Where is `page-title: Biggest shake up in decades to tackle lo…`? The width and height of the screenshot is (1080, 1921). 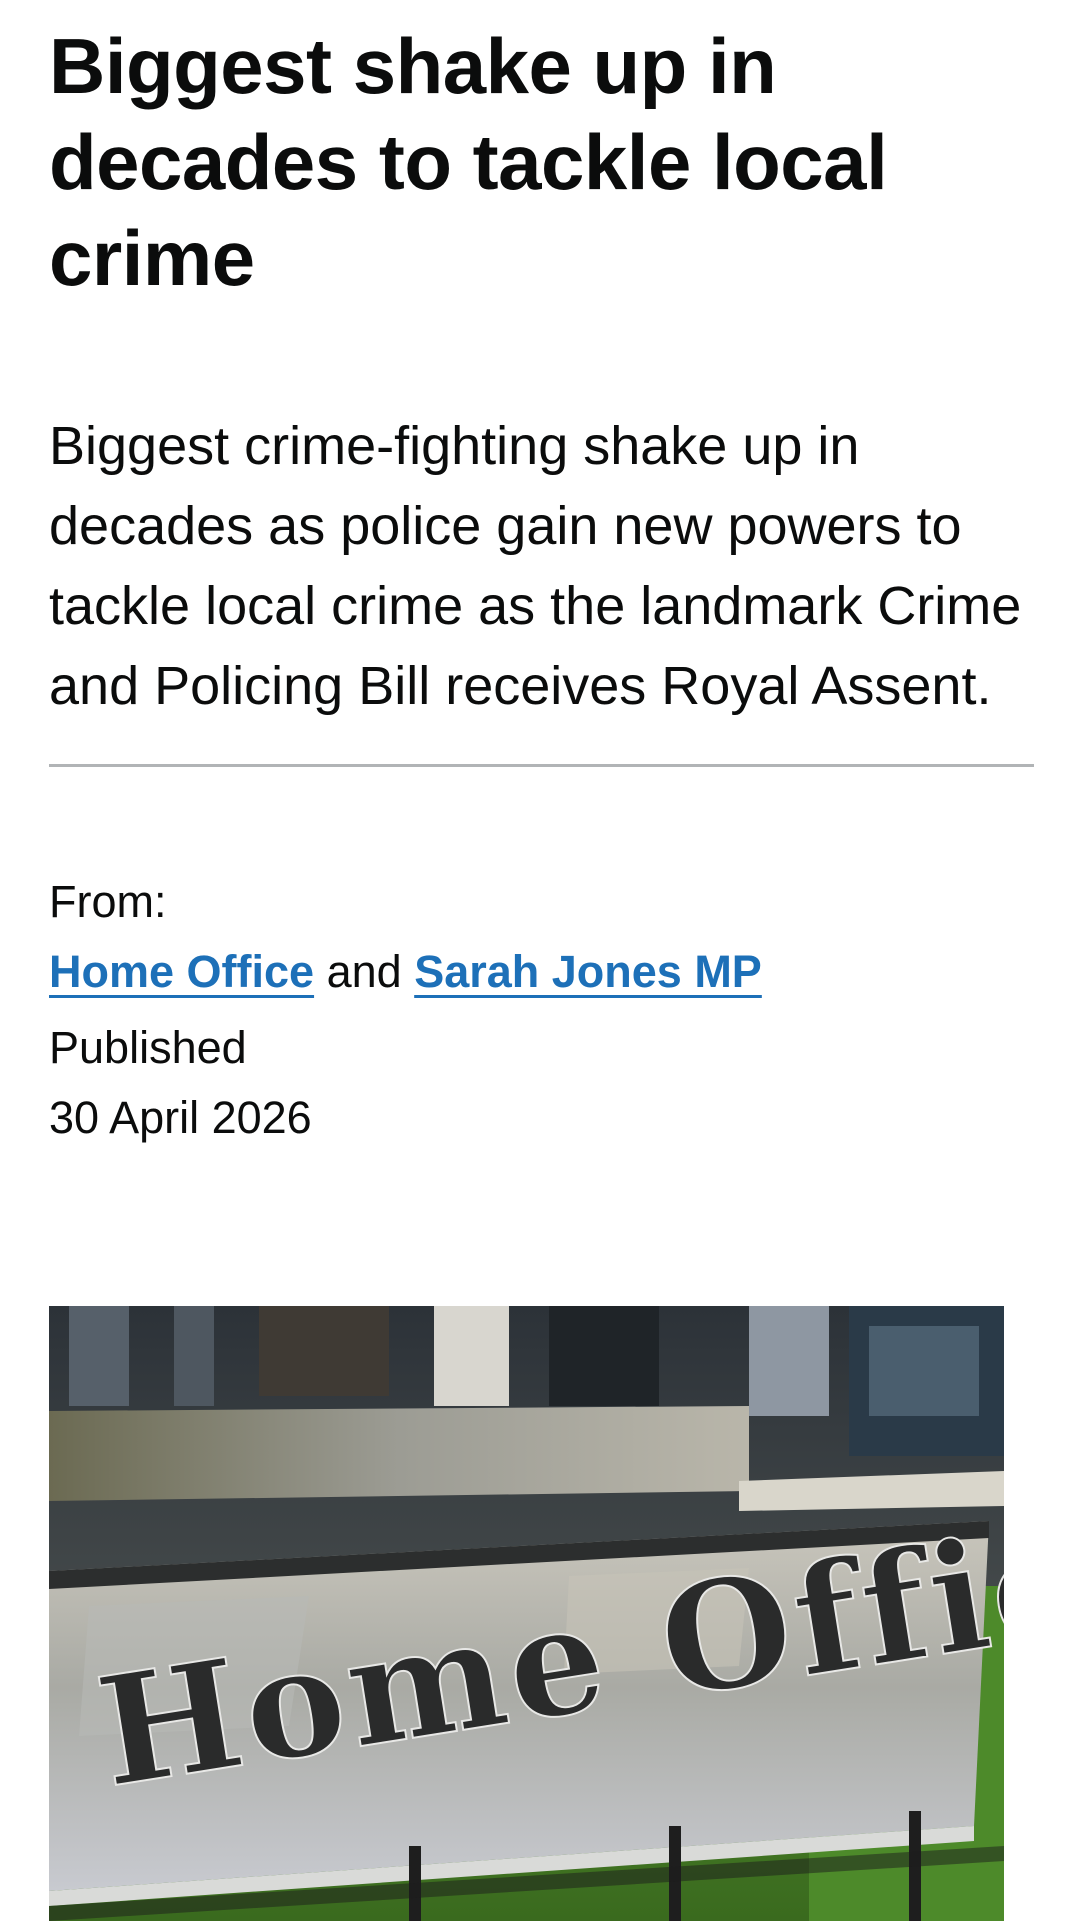
page-title: Biggest shake up in decades to tackle lo… is located at coordinates (468, 162).